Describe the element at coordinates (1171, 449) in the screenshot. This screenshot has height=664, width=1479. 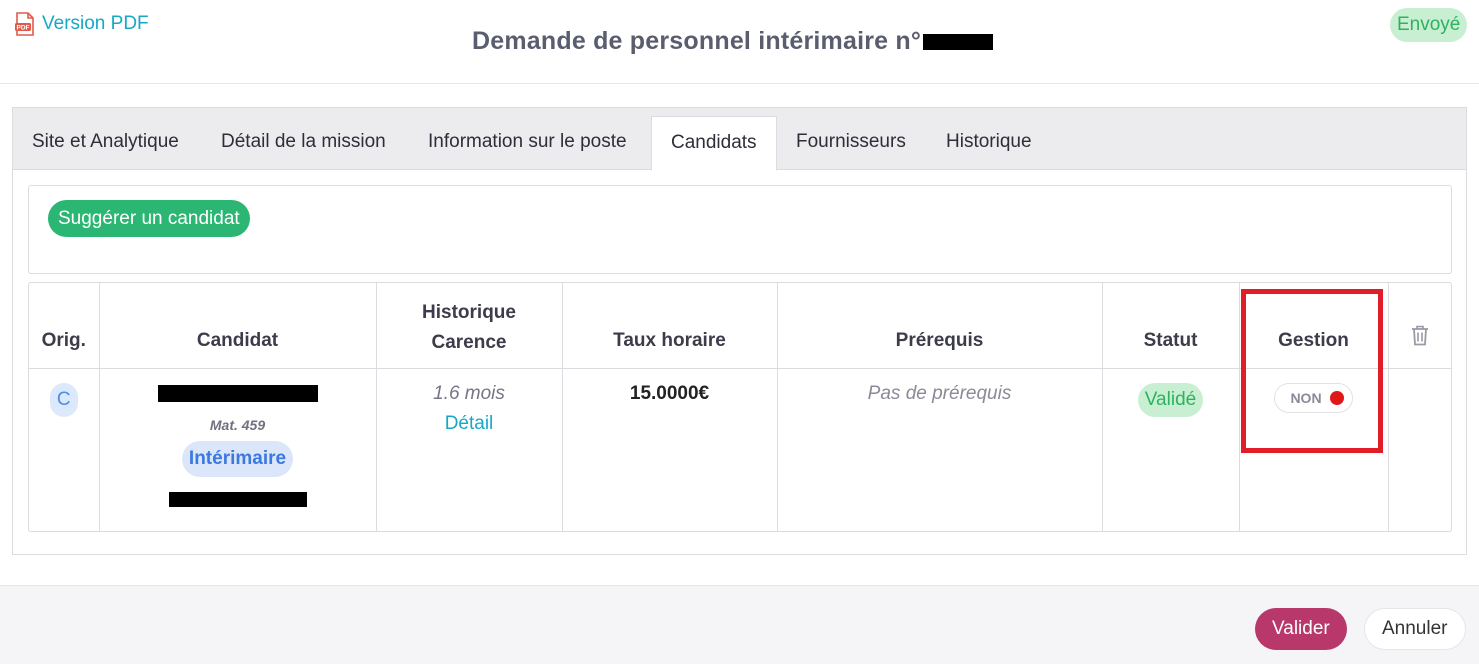
I see `cell-statut: Validé` at that location.